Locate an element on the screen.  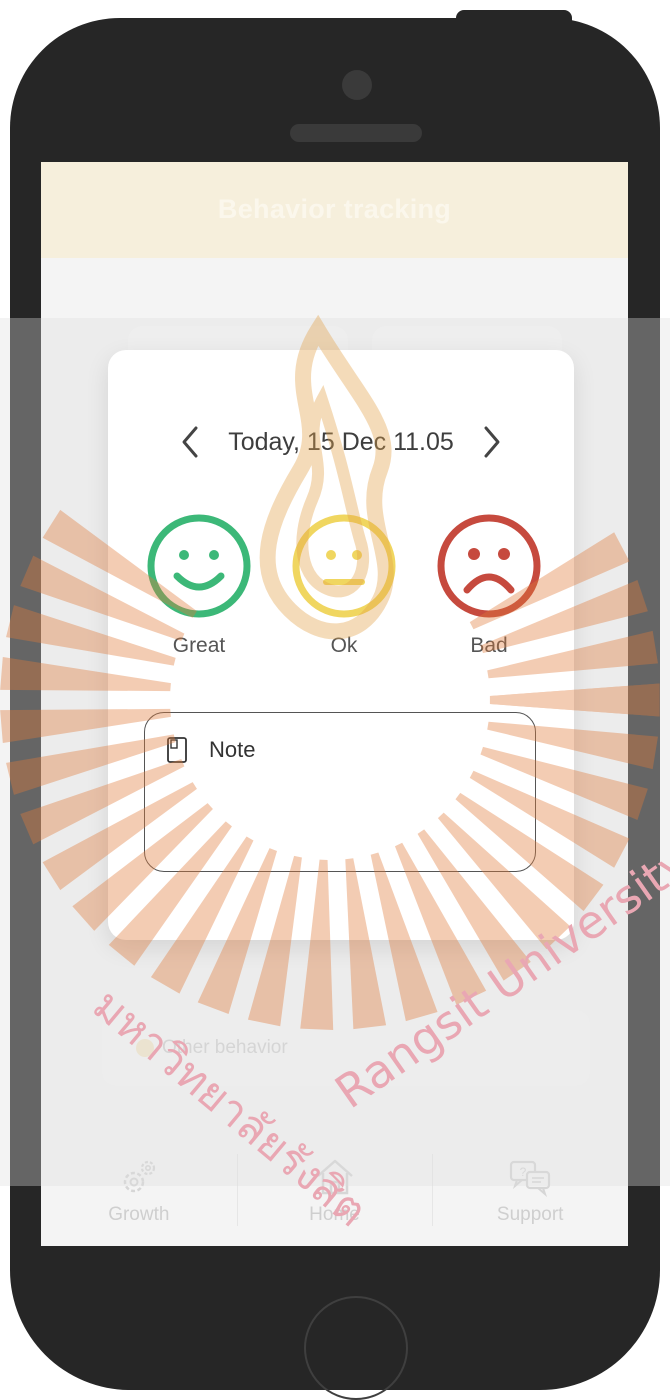
app-header: Behavior tracking is located at coordinates (334, 210).